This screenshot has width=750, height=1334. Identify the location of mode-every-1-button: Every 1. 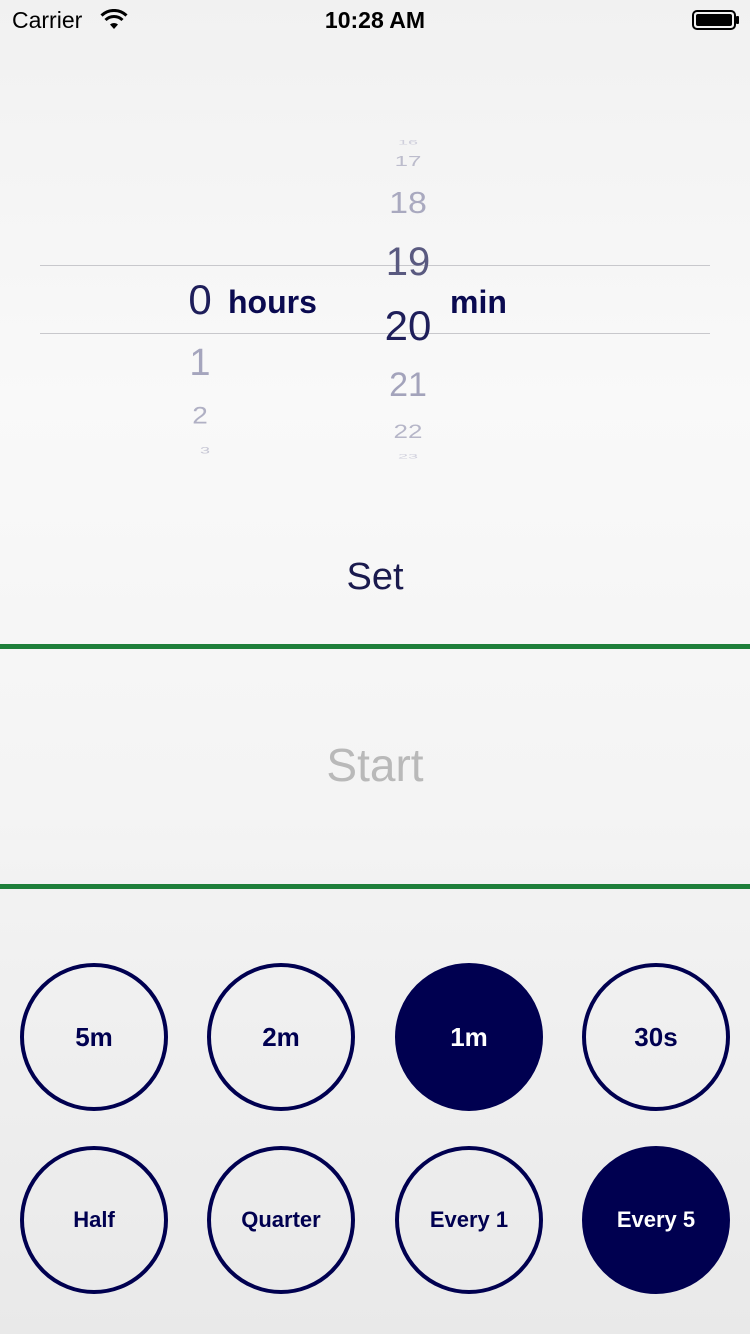
(469, 1220).